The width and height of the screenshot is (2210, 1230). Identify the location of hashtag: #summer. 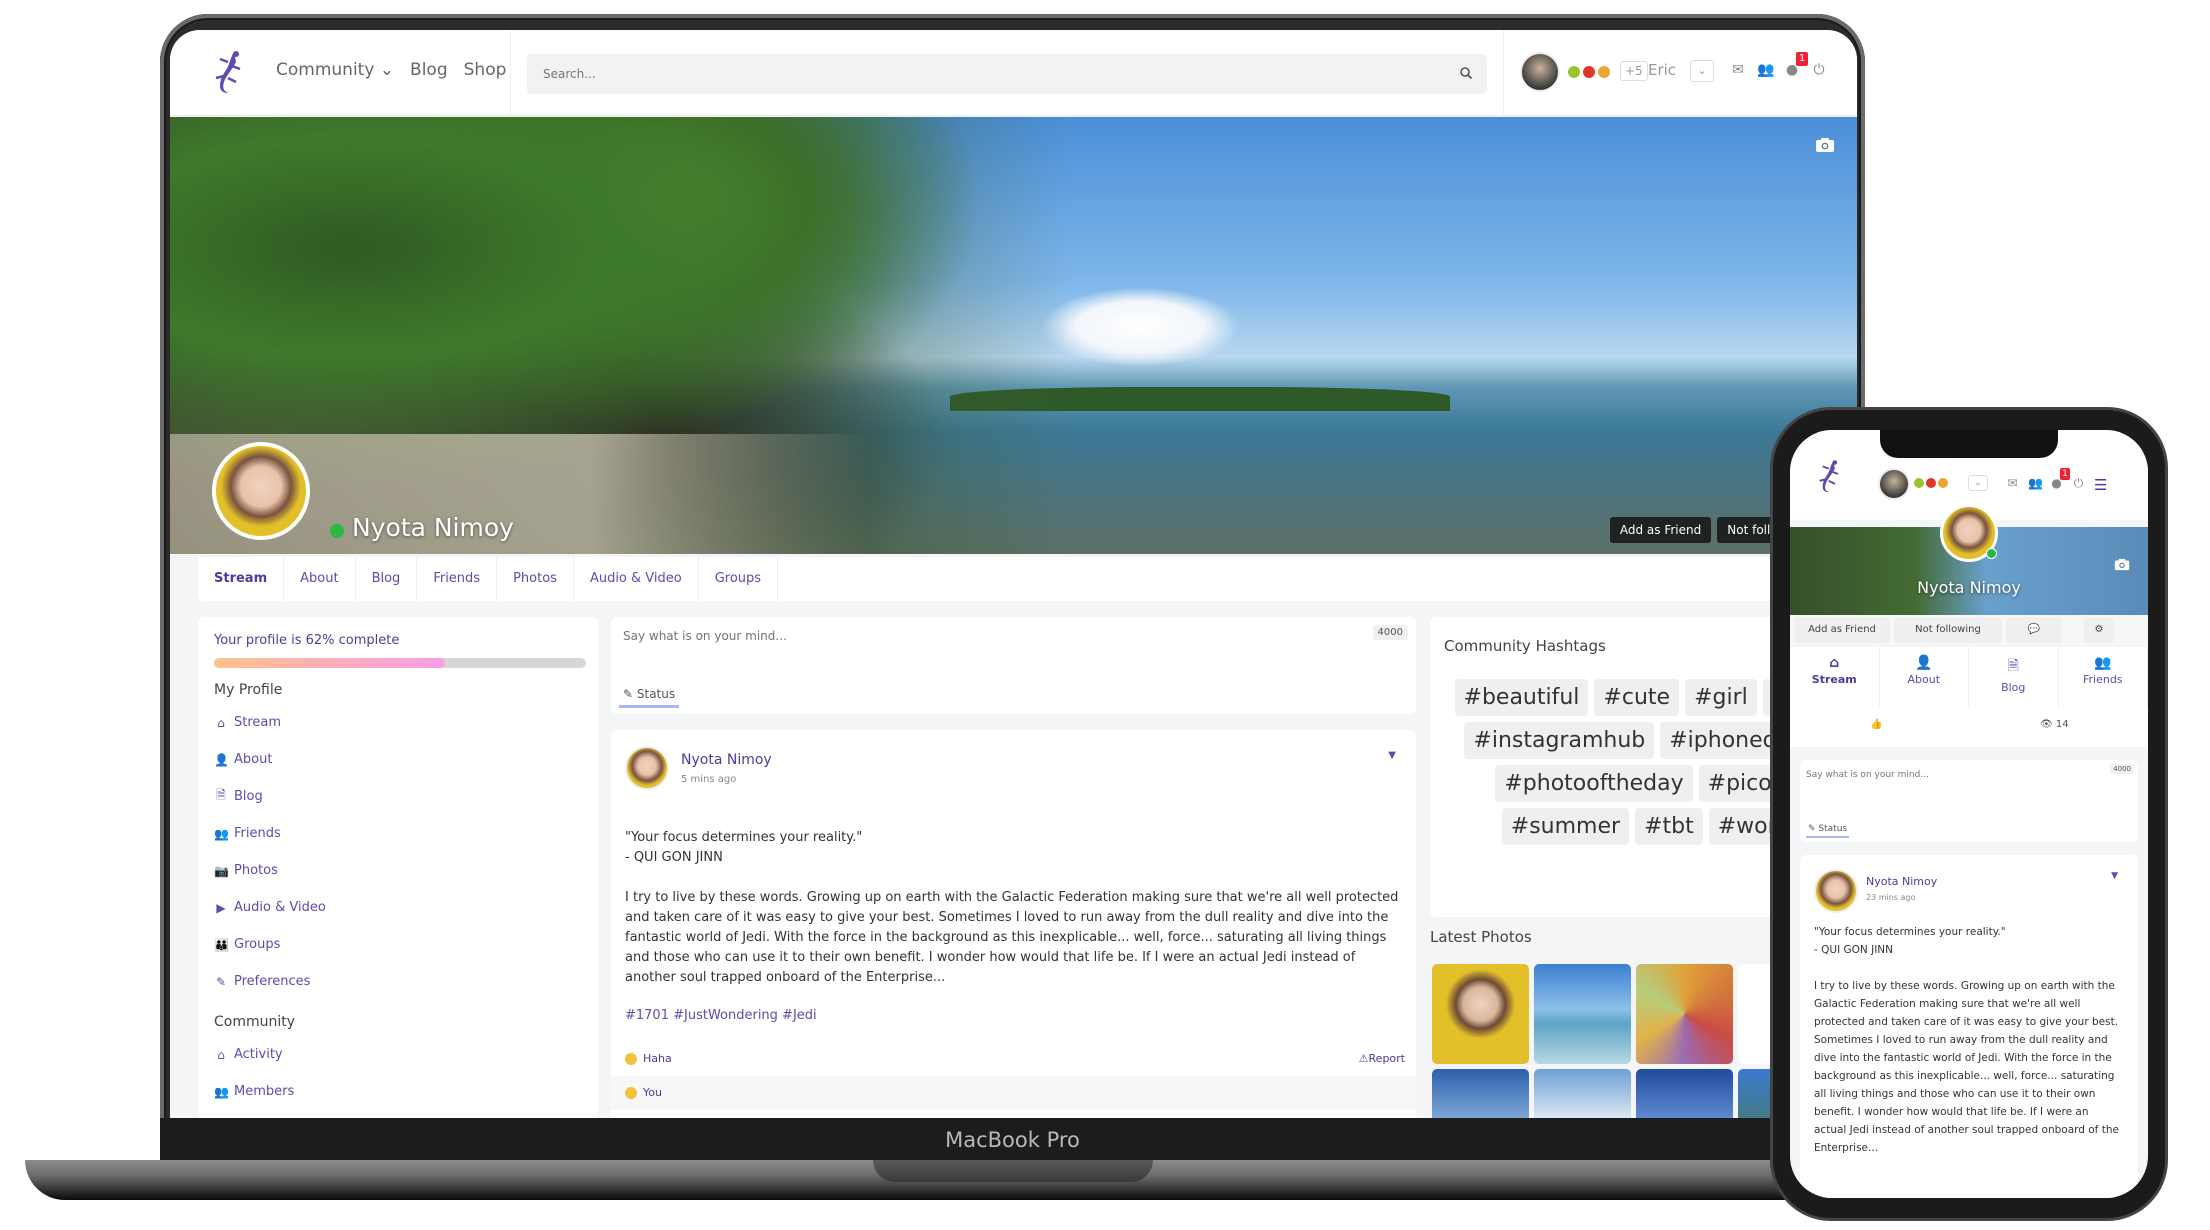
(1565, 826).